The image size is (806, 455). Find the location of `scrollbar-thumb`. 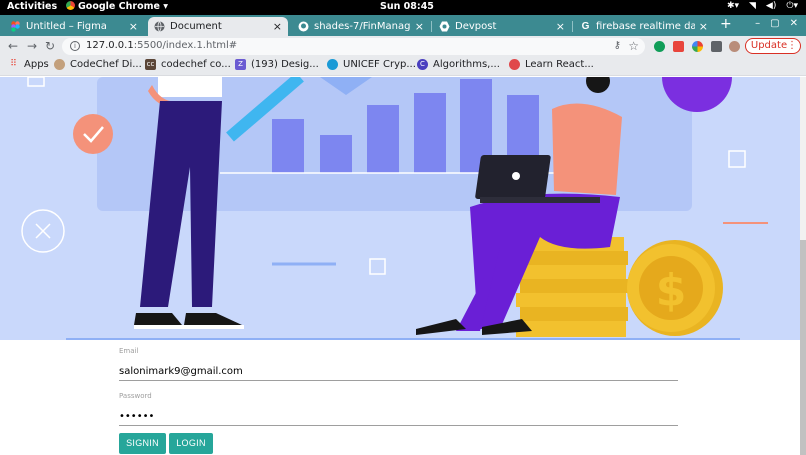

scrollbar-thumb is located at coordinates (803, 347).